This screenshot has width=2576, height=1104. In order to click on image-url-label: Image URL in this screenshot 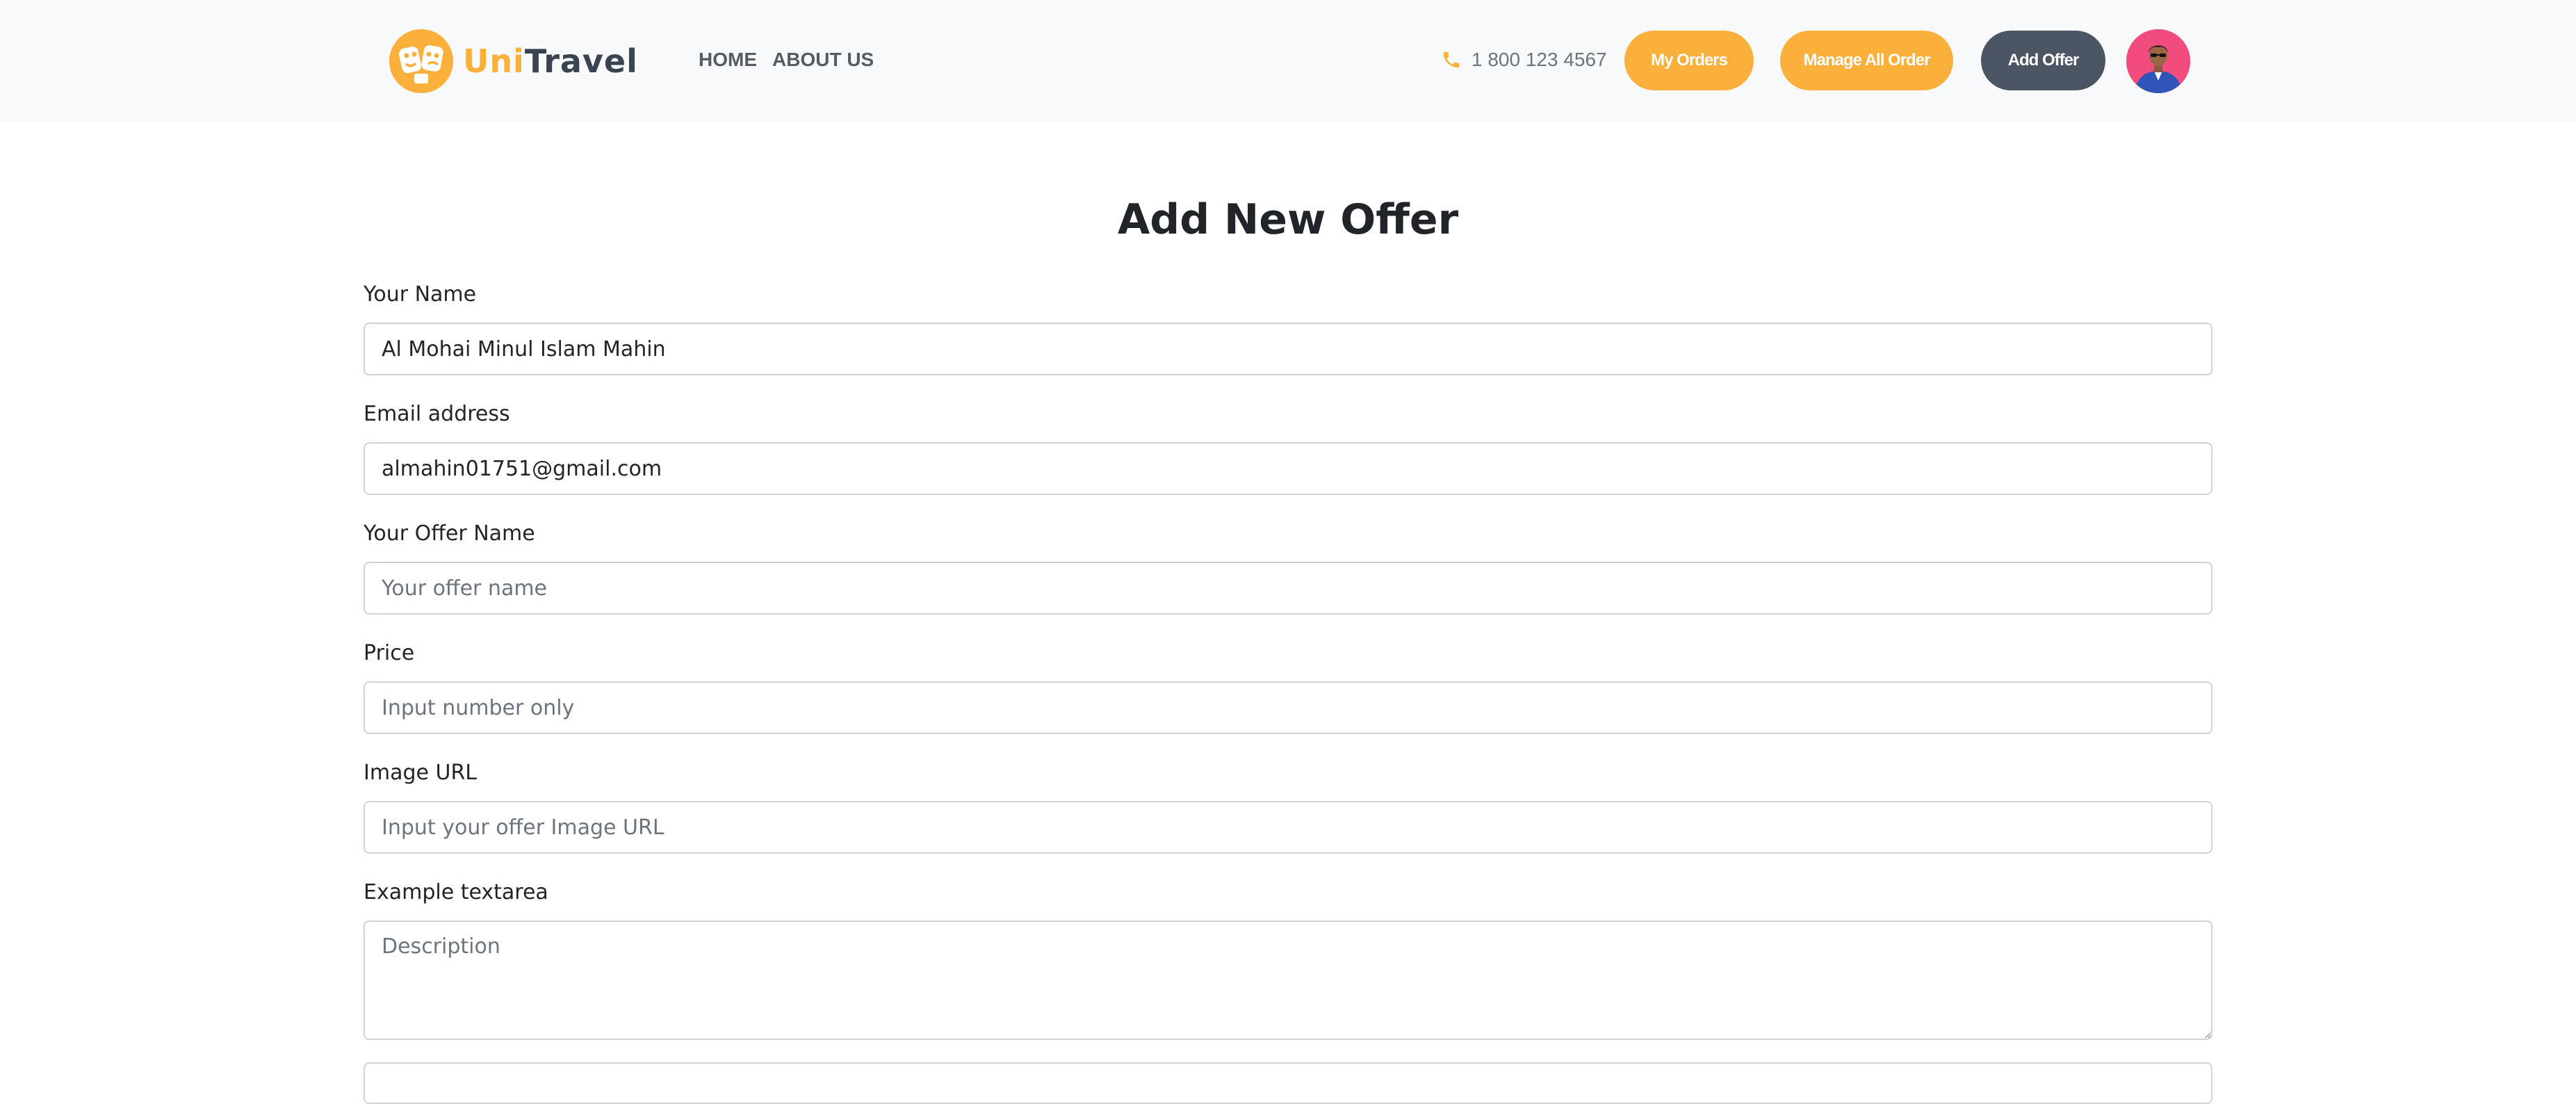, I will do `click(421, 773)`.